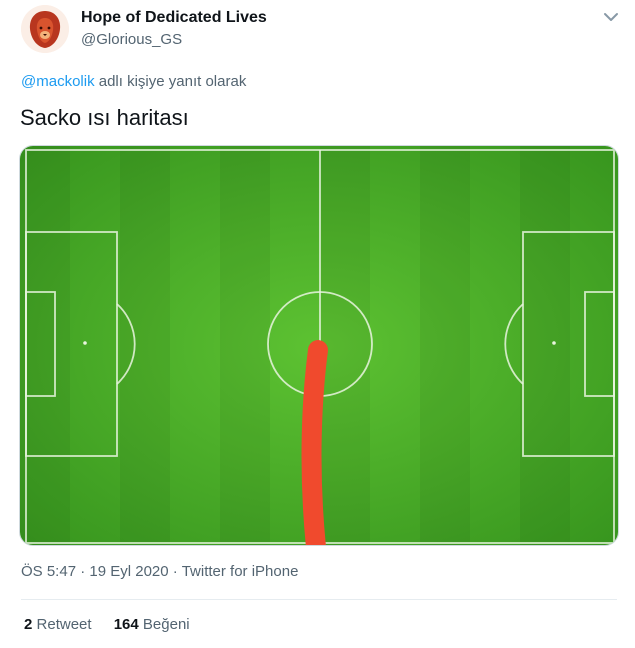 Image resolution: width=635 pixels, height=648 pixels. I want to click on like-count: 164, so click(126, 624).